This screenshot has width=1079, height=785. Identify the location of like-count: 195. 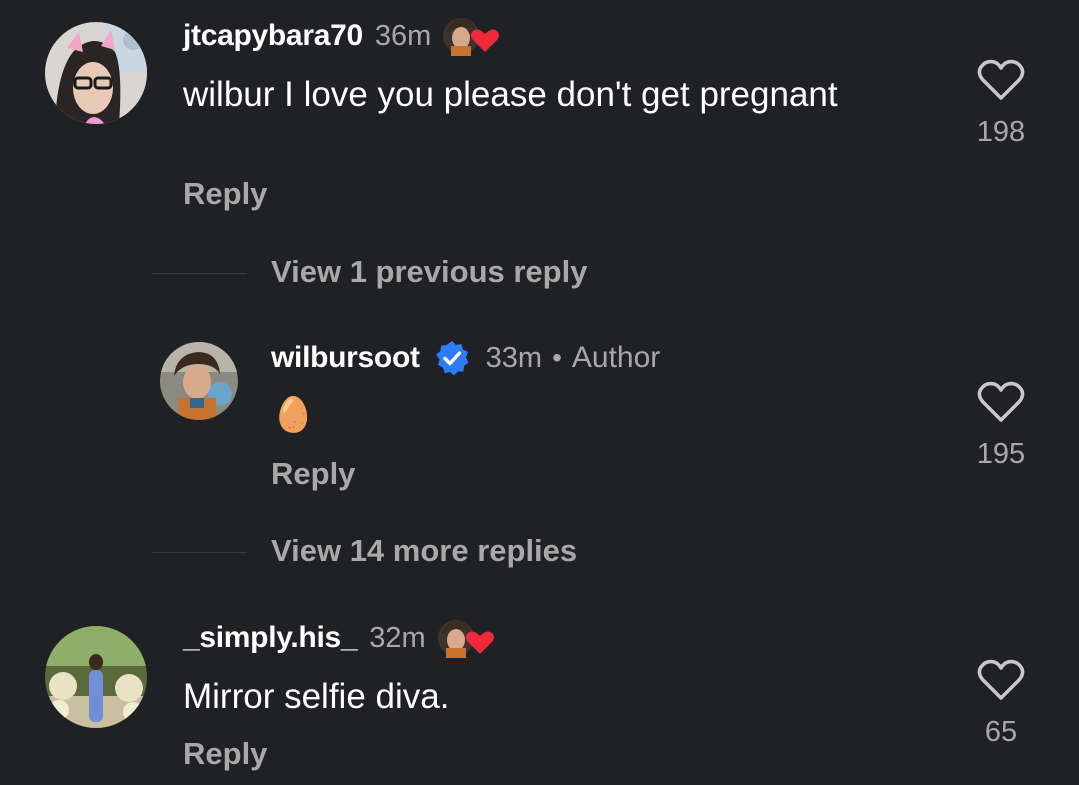
(1001, 454).